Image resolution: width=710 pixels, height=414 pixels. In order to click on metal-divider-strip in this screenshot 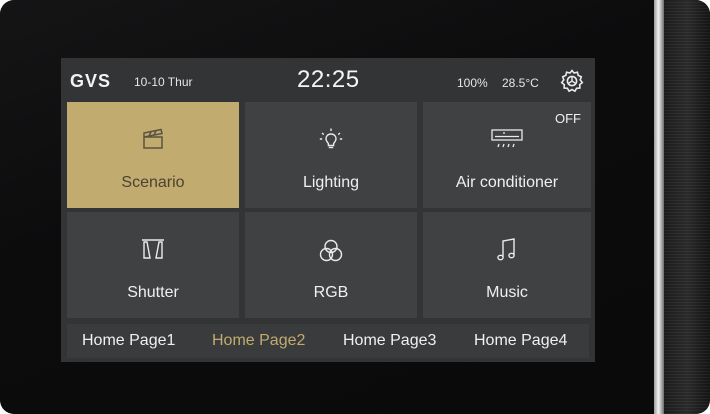, I will do `click(659, 207)`.